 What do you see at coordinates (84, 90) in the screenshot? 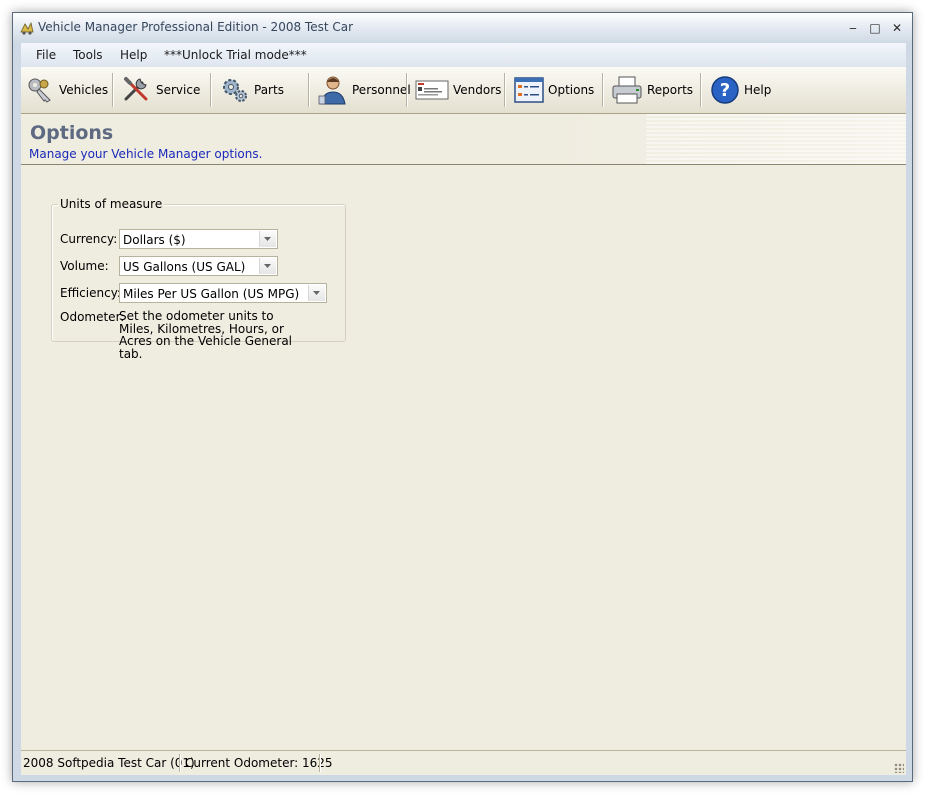
I see `toolbar-vehicles-label: Vehicles` at bounding box center [84, 90].